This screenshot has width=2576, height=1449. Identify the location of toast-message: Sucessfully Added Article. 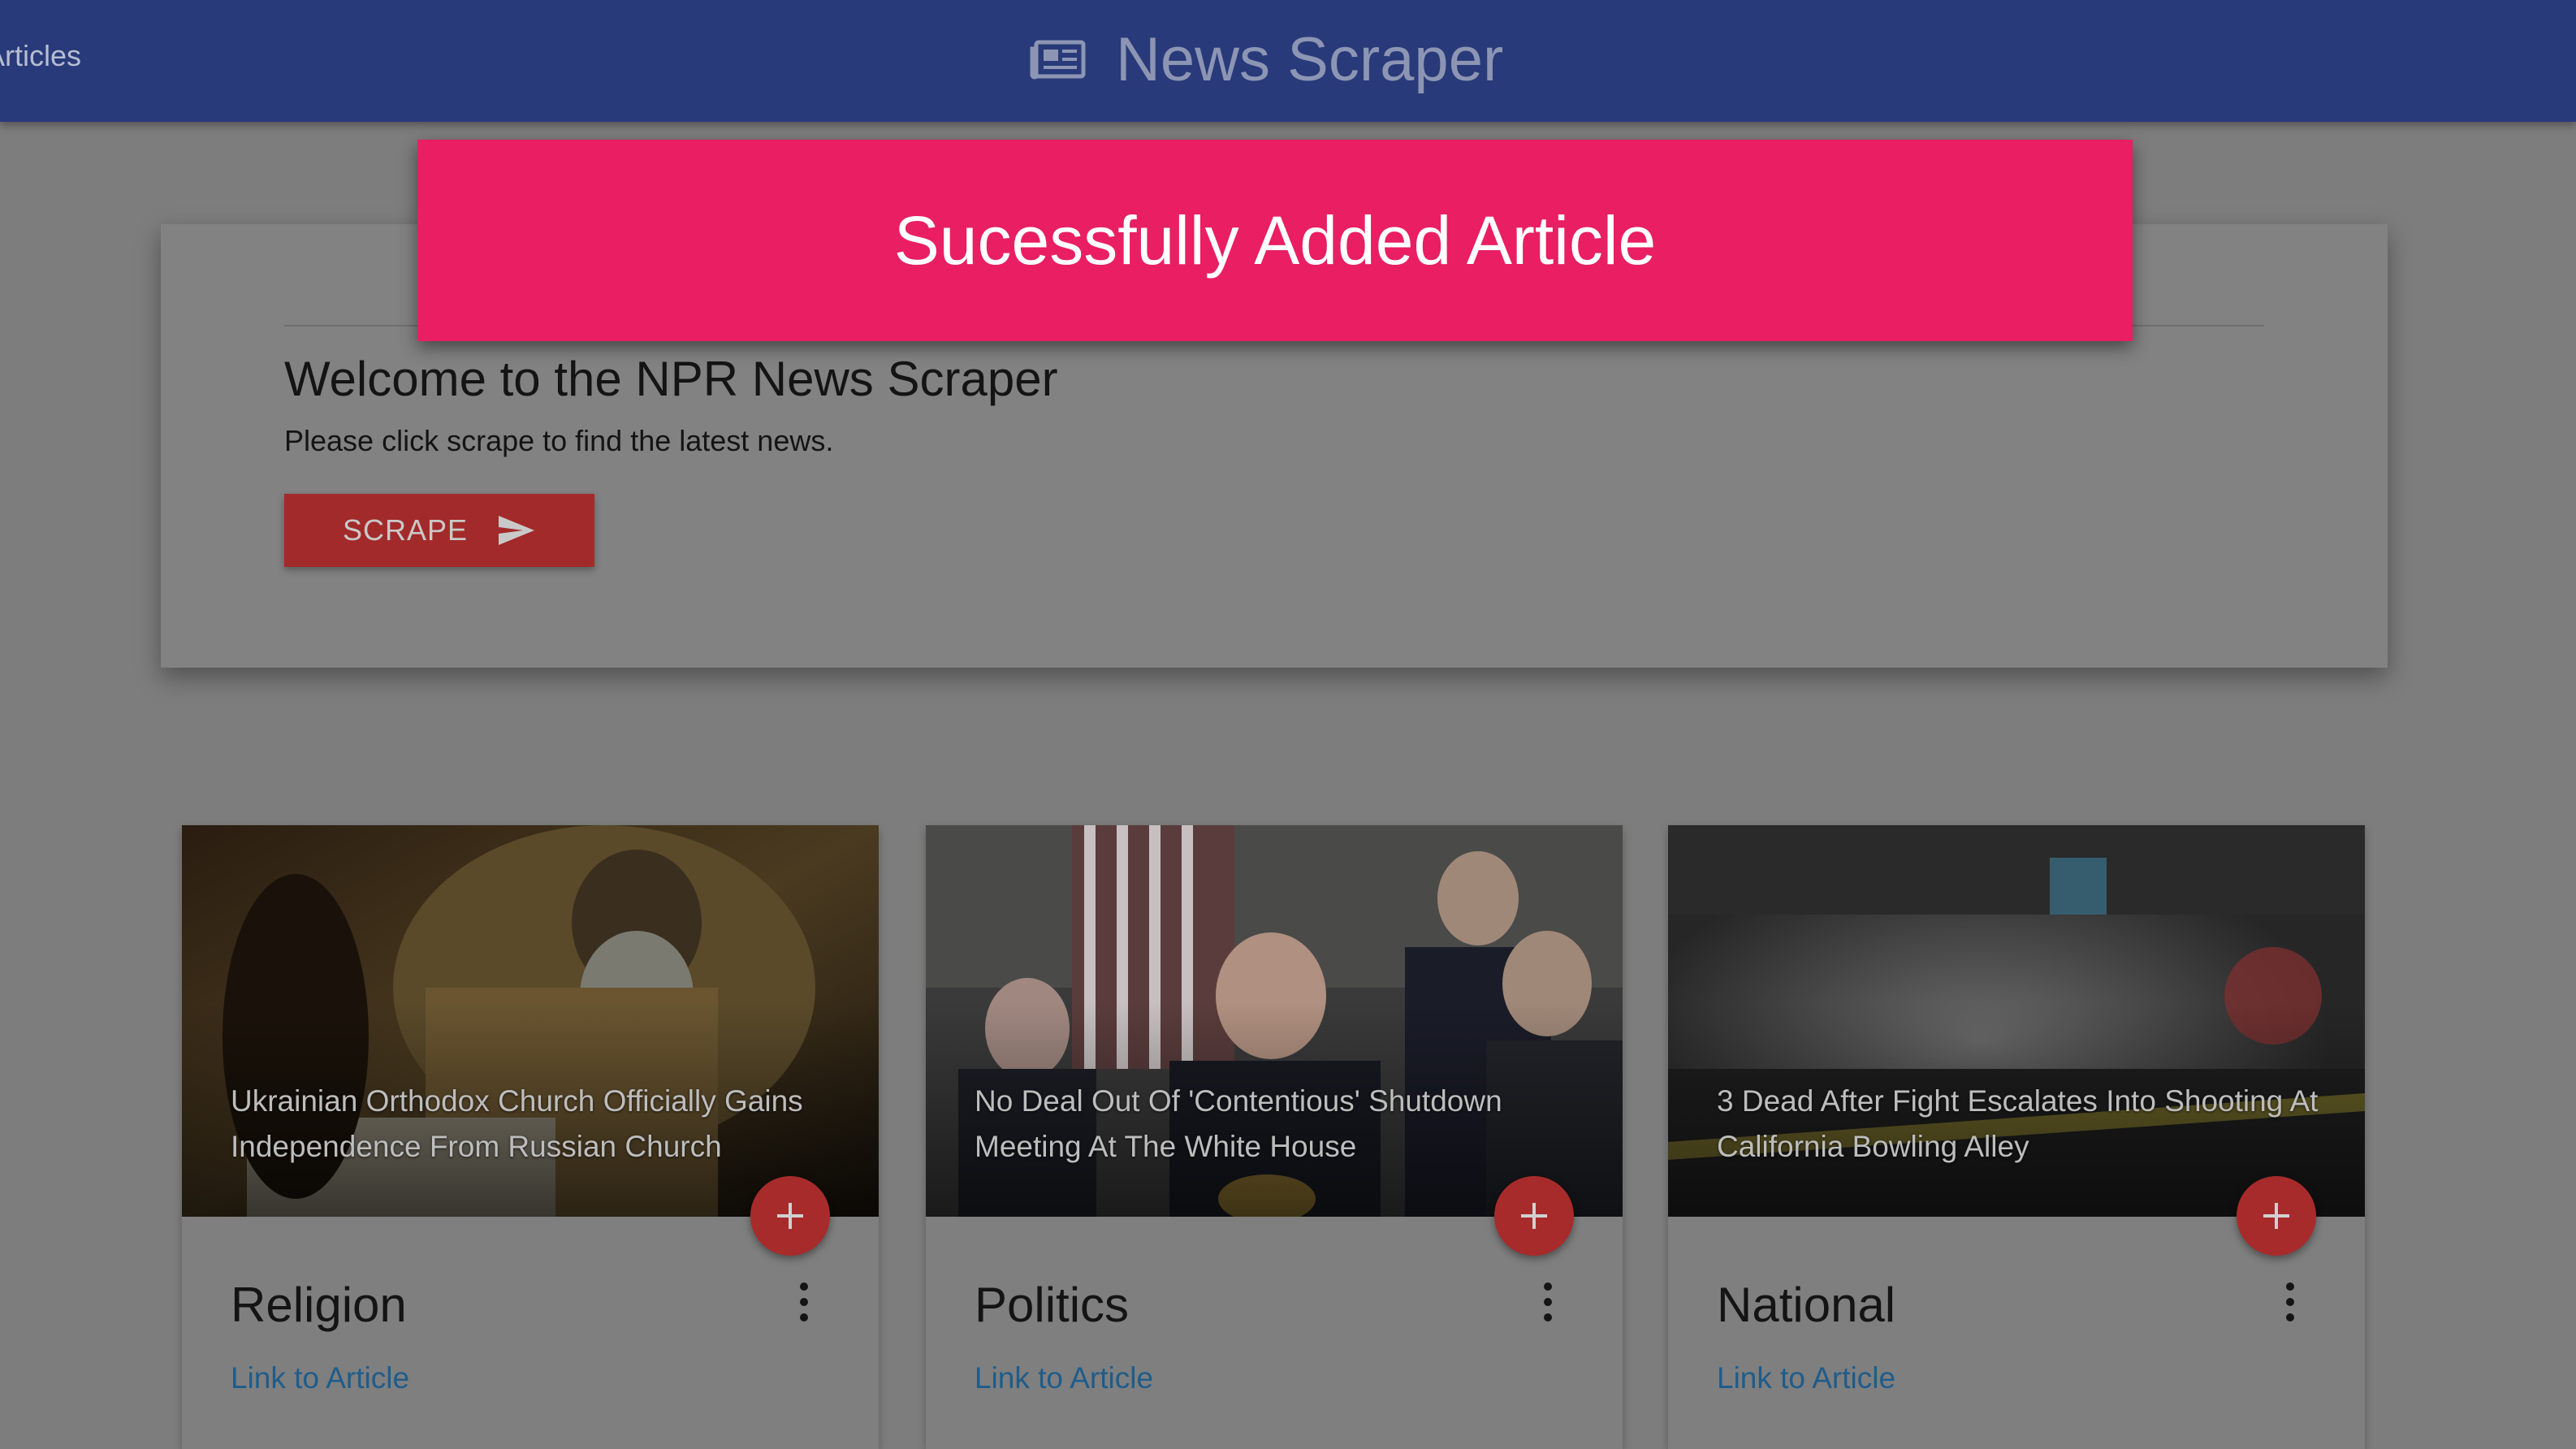
(1275, 240).